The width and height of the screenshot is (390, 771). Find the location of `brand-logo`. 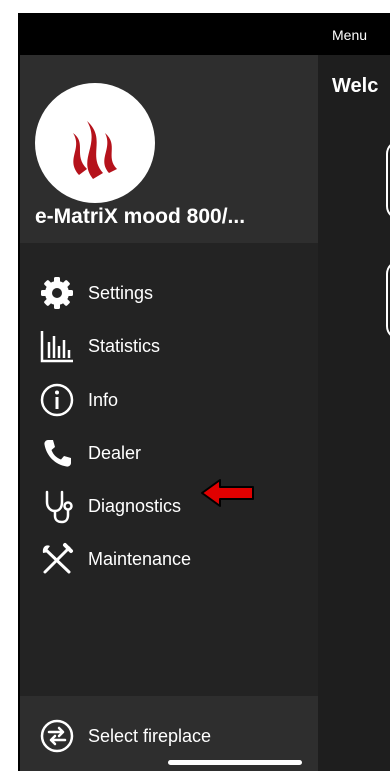

brand-logo is located at coordinates (95, 143).